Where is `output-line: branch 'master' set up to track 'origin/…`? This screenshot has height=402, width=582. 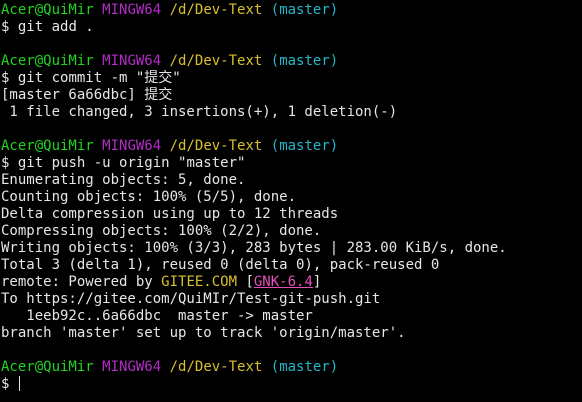 output-line: branch 'master' set up to track 'origin/… is located at coordinates (203, 333).